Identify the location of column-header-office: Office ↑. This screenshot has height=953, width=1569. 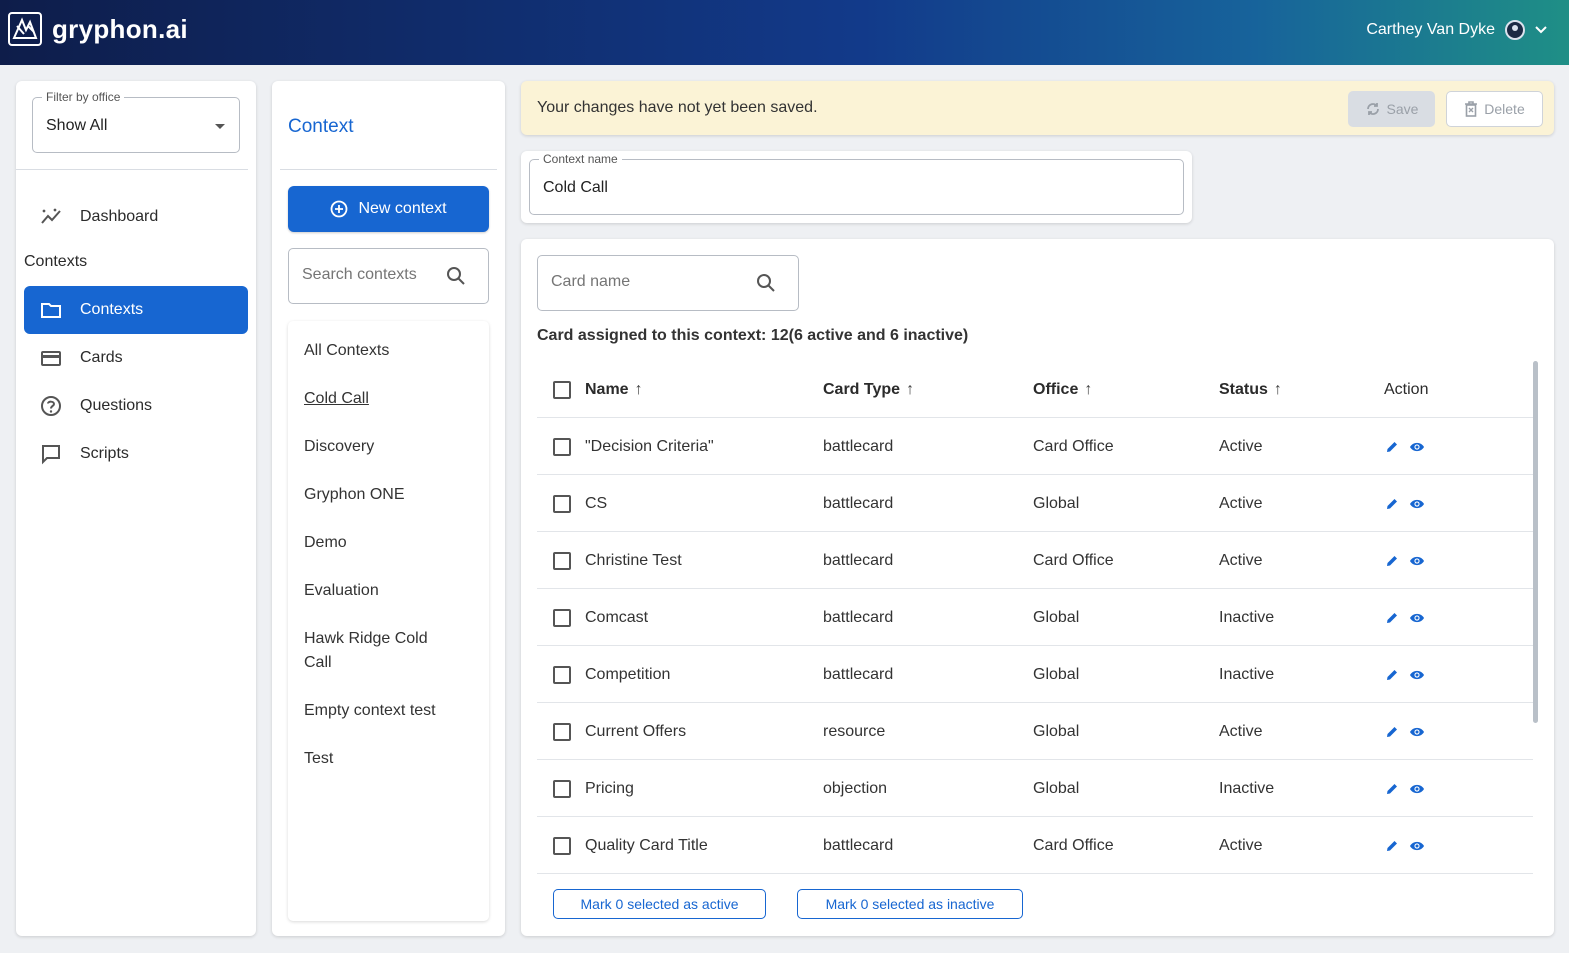
(1062, 389).